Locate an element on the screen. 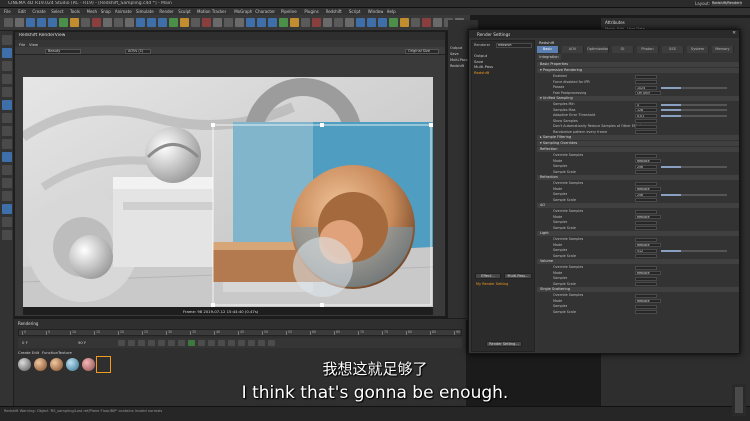 The image size is (750, 421). object-list-item: Multi-Pass is located at coordinates (459, 60).